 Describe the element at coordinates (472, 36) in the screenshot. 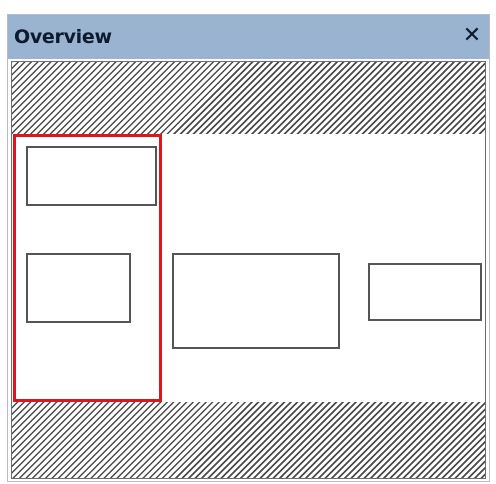

I see `close-icon: ✕` at that location.